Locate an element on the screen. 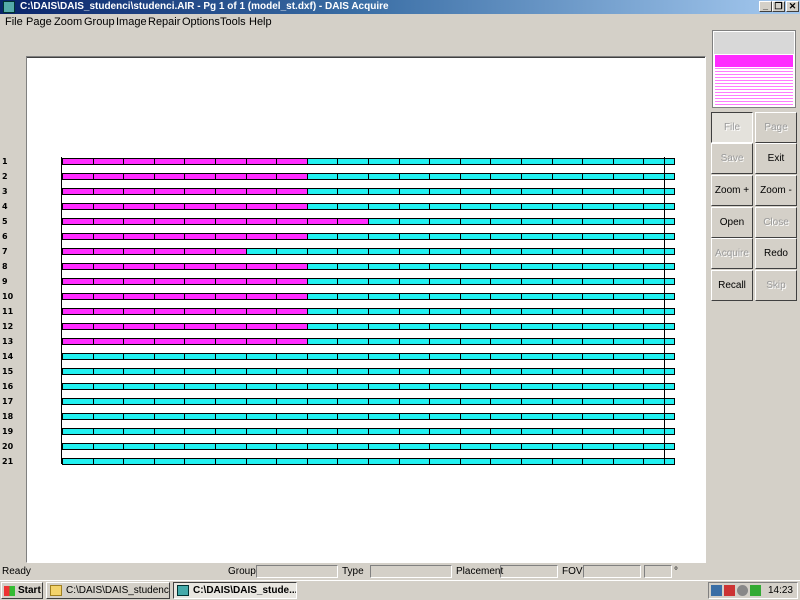 Image resolution: width=800 pixels, height=600 pixels. volume-icon is located at coordinates (742, 590).